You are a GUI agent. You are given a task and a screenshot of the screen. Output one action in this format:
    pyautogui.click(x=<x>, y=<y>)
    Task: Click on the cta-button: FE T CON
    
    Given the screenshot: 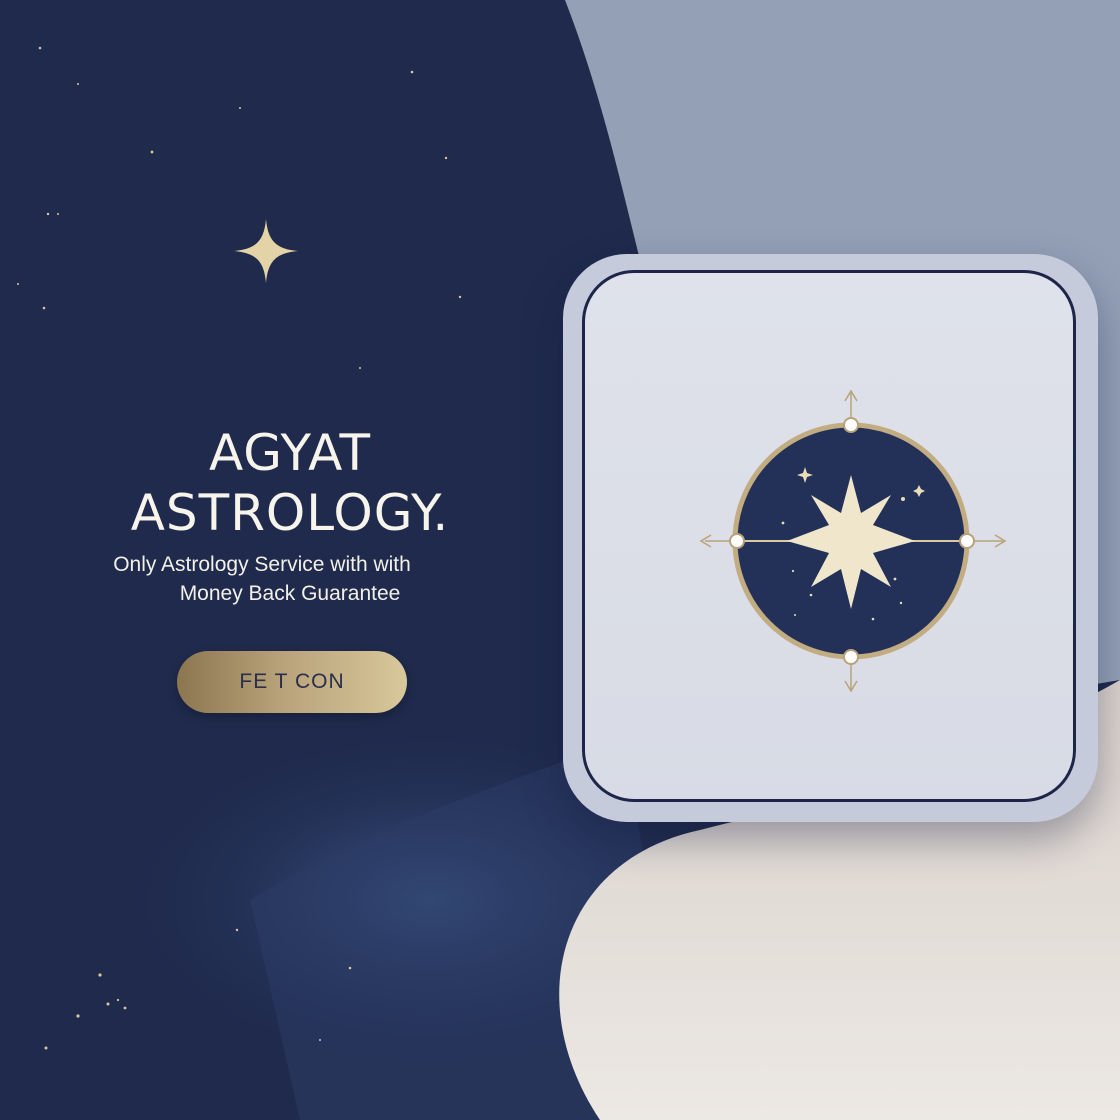 What is the action you would take?
    pyautogui.click(x=292, y=682)
    